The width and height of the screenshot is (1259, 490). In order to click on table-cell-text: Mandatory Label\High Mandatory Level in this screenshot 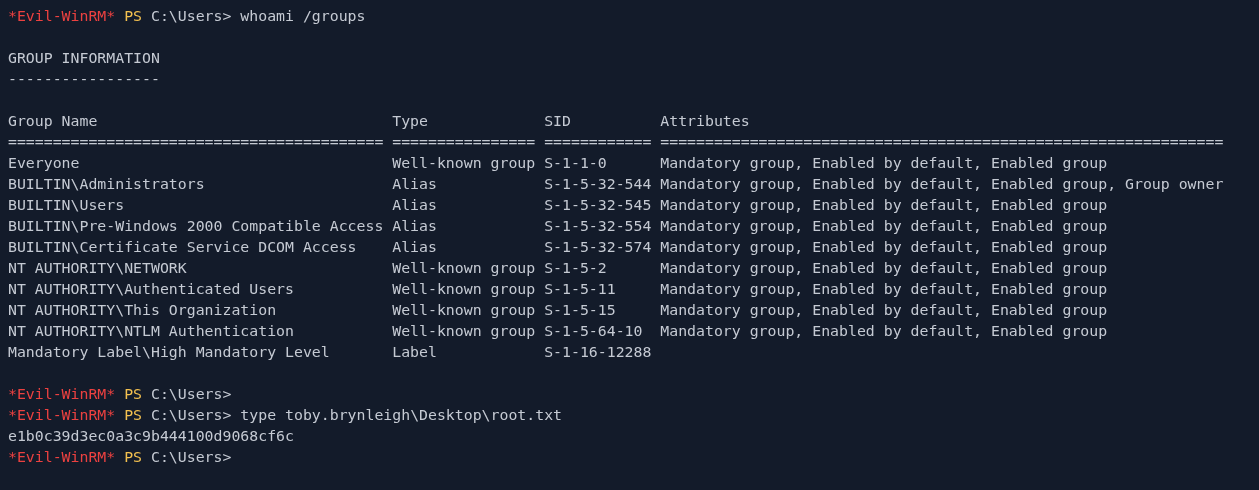, I will do `click(169, 352)`.